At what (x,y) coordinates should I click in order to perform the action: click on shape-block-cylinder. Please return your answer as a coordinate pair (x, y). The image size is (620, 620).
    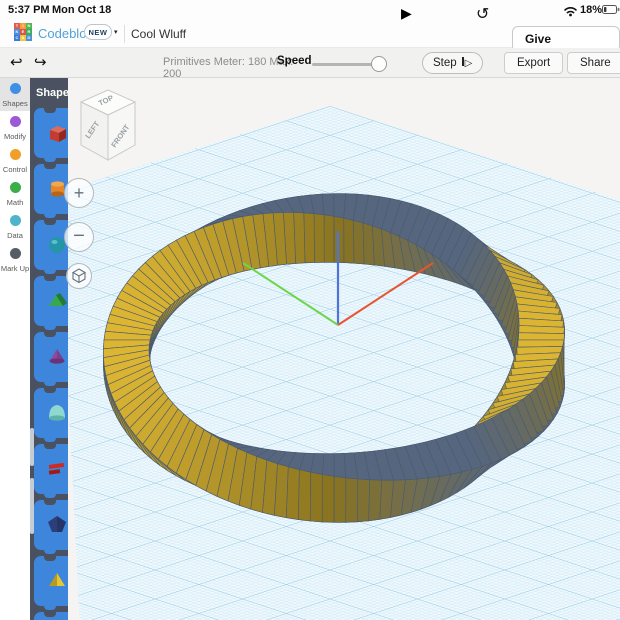
    Looking at the image, I should click on (51, 191).